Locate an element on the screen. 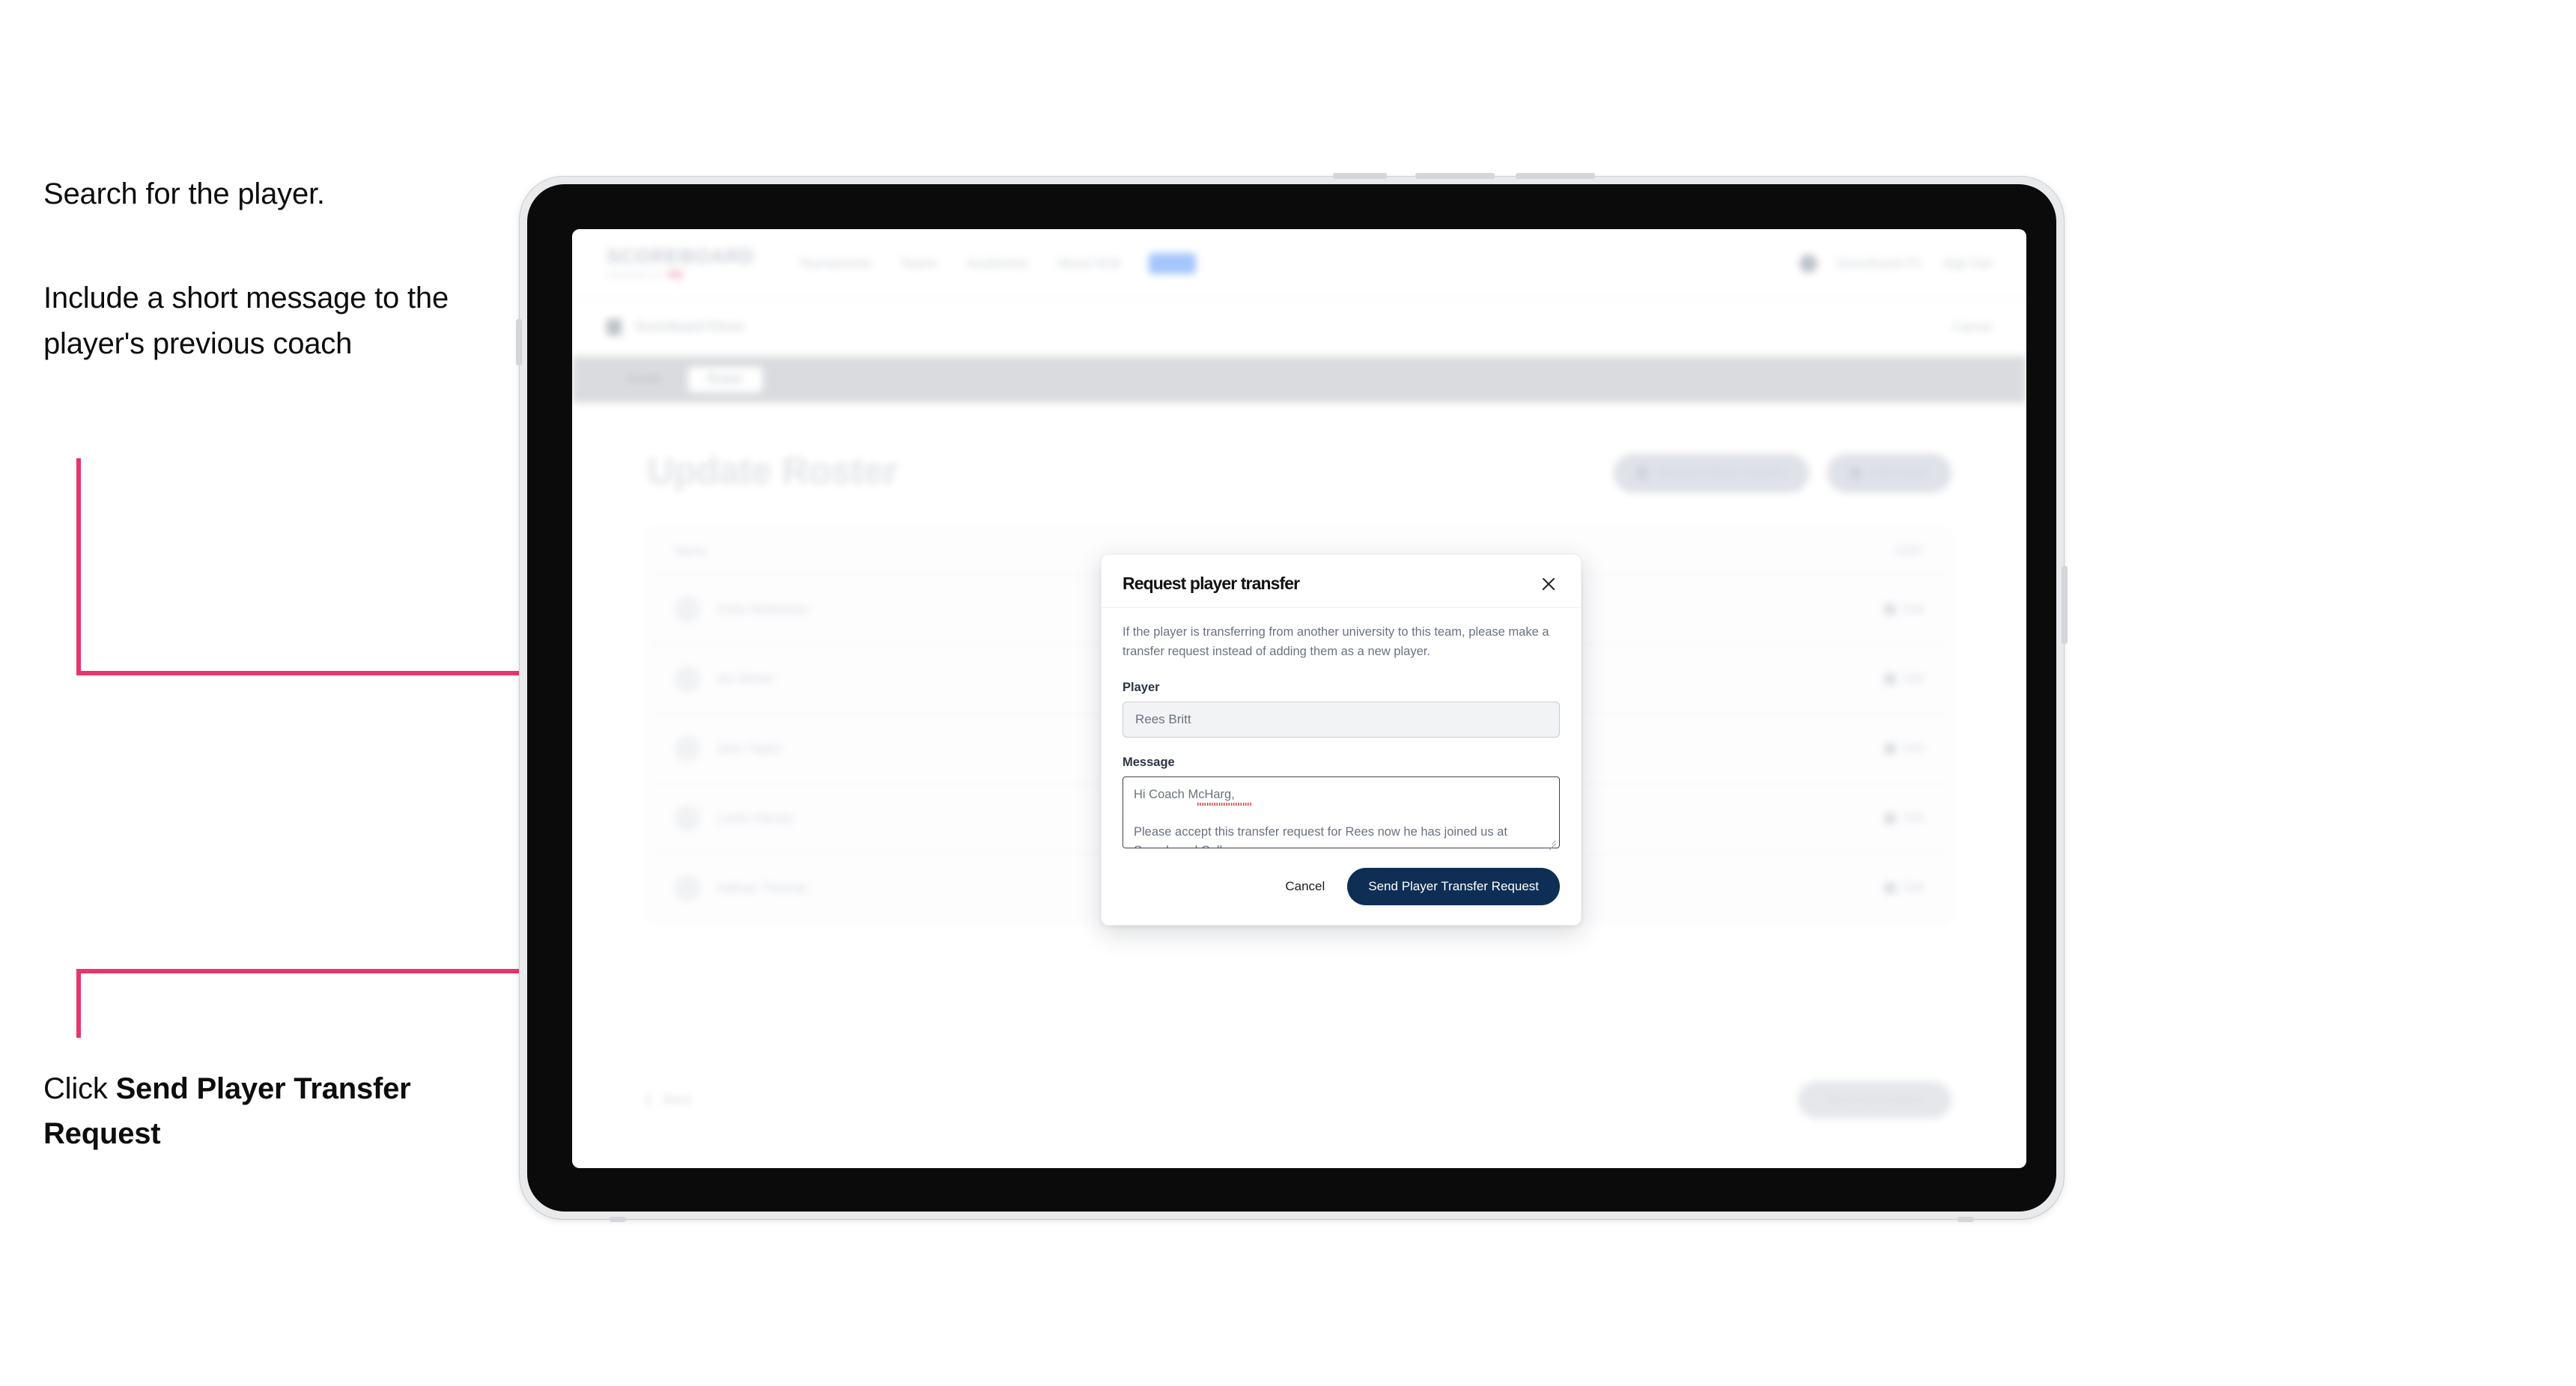 The image size is (2576, 1386). player-name: Nathan Thomas is located at coordinates (762, 888).